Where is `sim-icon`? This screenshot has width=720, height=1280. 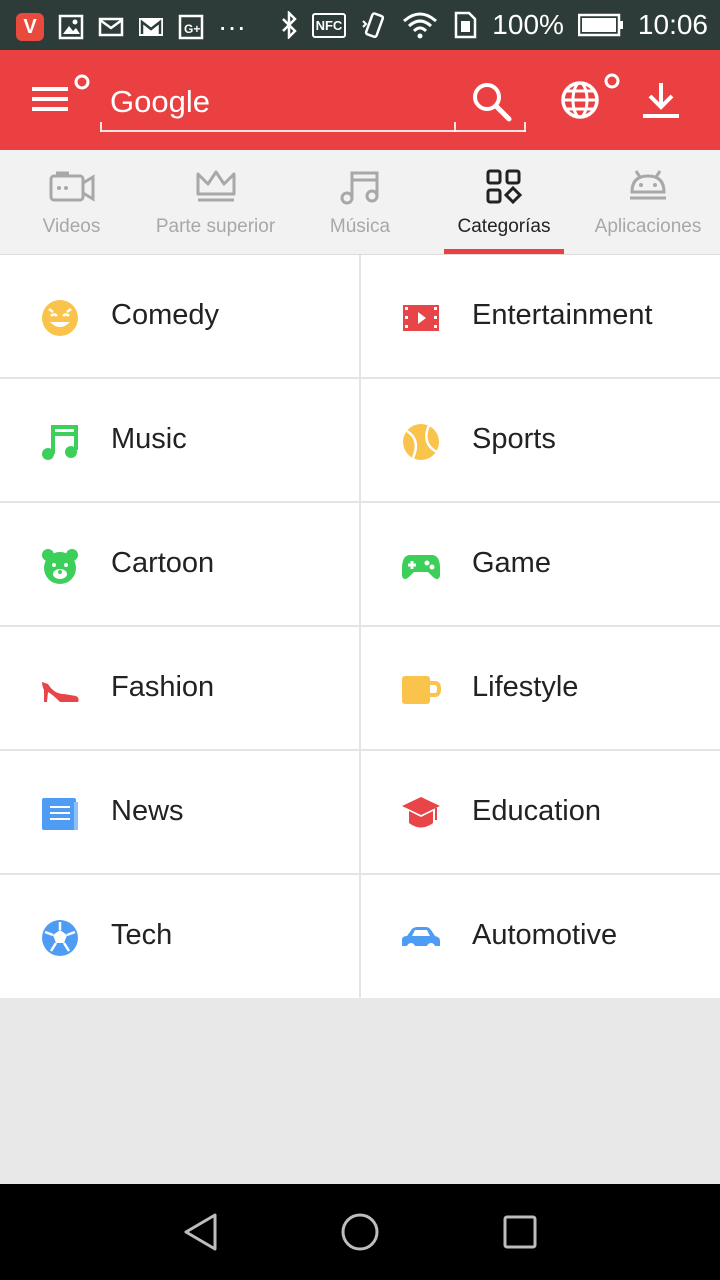
sim-icon is located at coordinates (466, 25).